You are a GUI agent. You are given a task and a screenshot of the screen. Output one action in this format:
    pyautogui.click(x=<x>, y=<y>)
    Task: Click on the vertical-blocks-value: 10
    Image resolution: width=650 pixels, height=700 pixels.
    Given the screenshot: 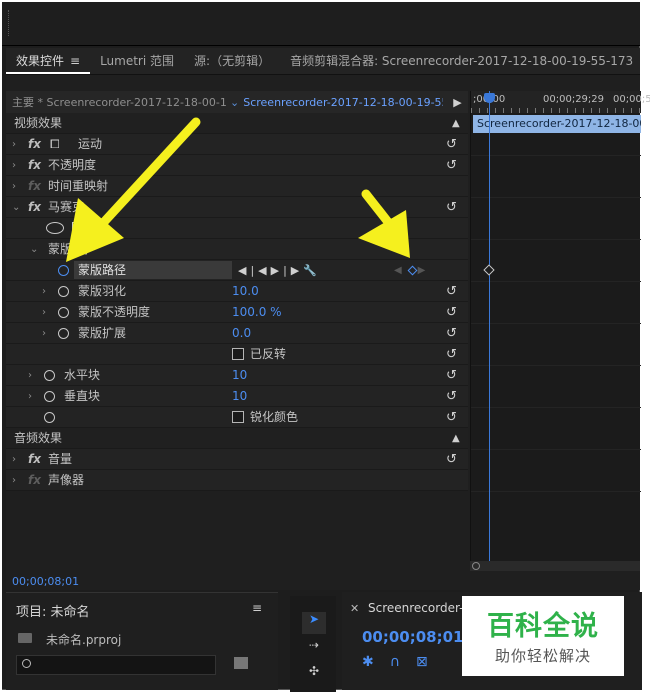 What is the action you would take?
    pyautogui.click(x=239, y=396)
    